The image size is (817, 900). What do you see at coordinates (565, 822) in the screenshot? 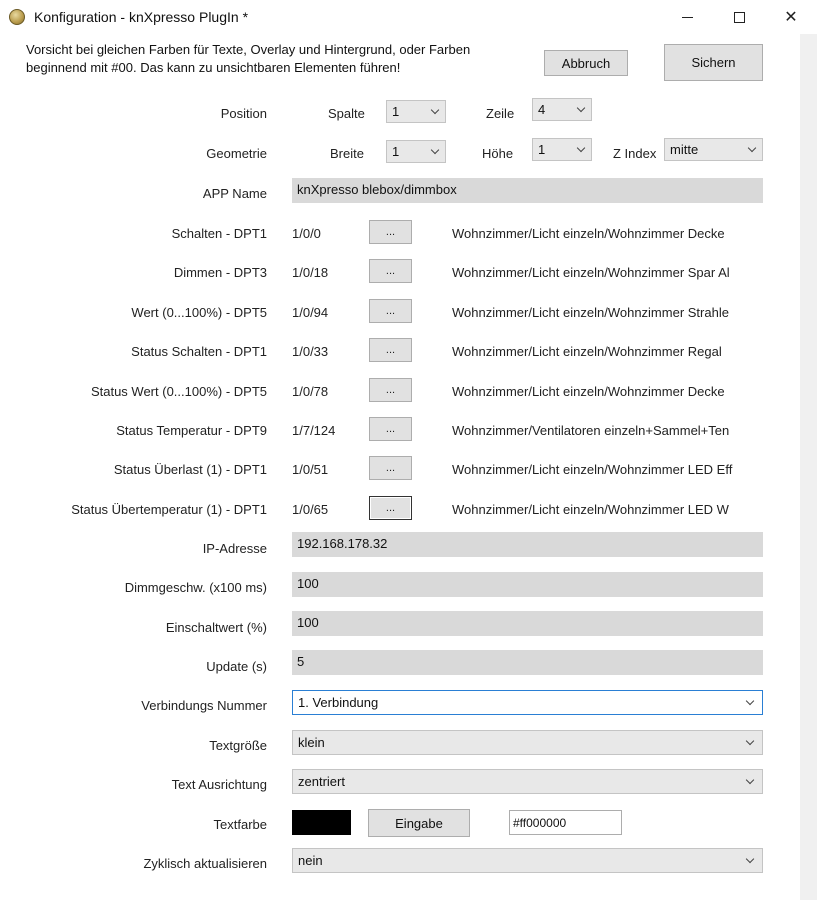
I see `color-hex-input: #ff000000` at bounding box center [565, 822].